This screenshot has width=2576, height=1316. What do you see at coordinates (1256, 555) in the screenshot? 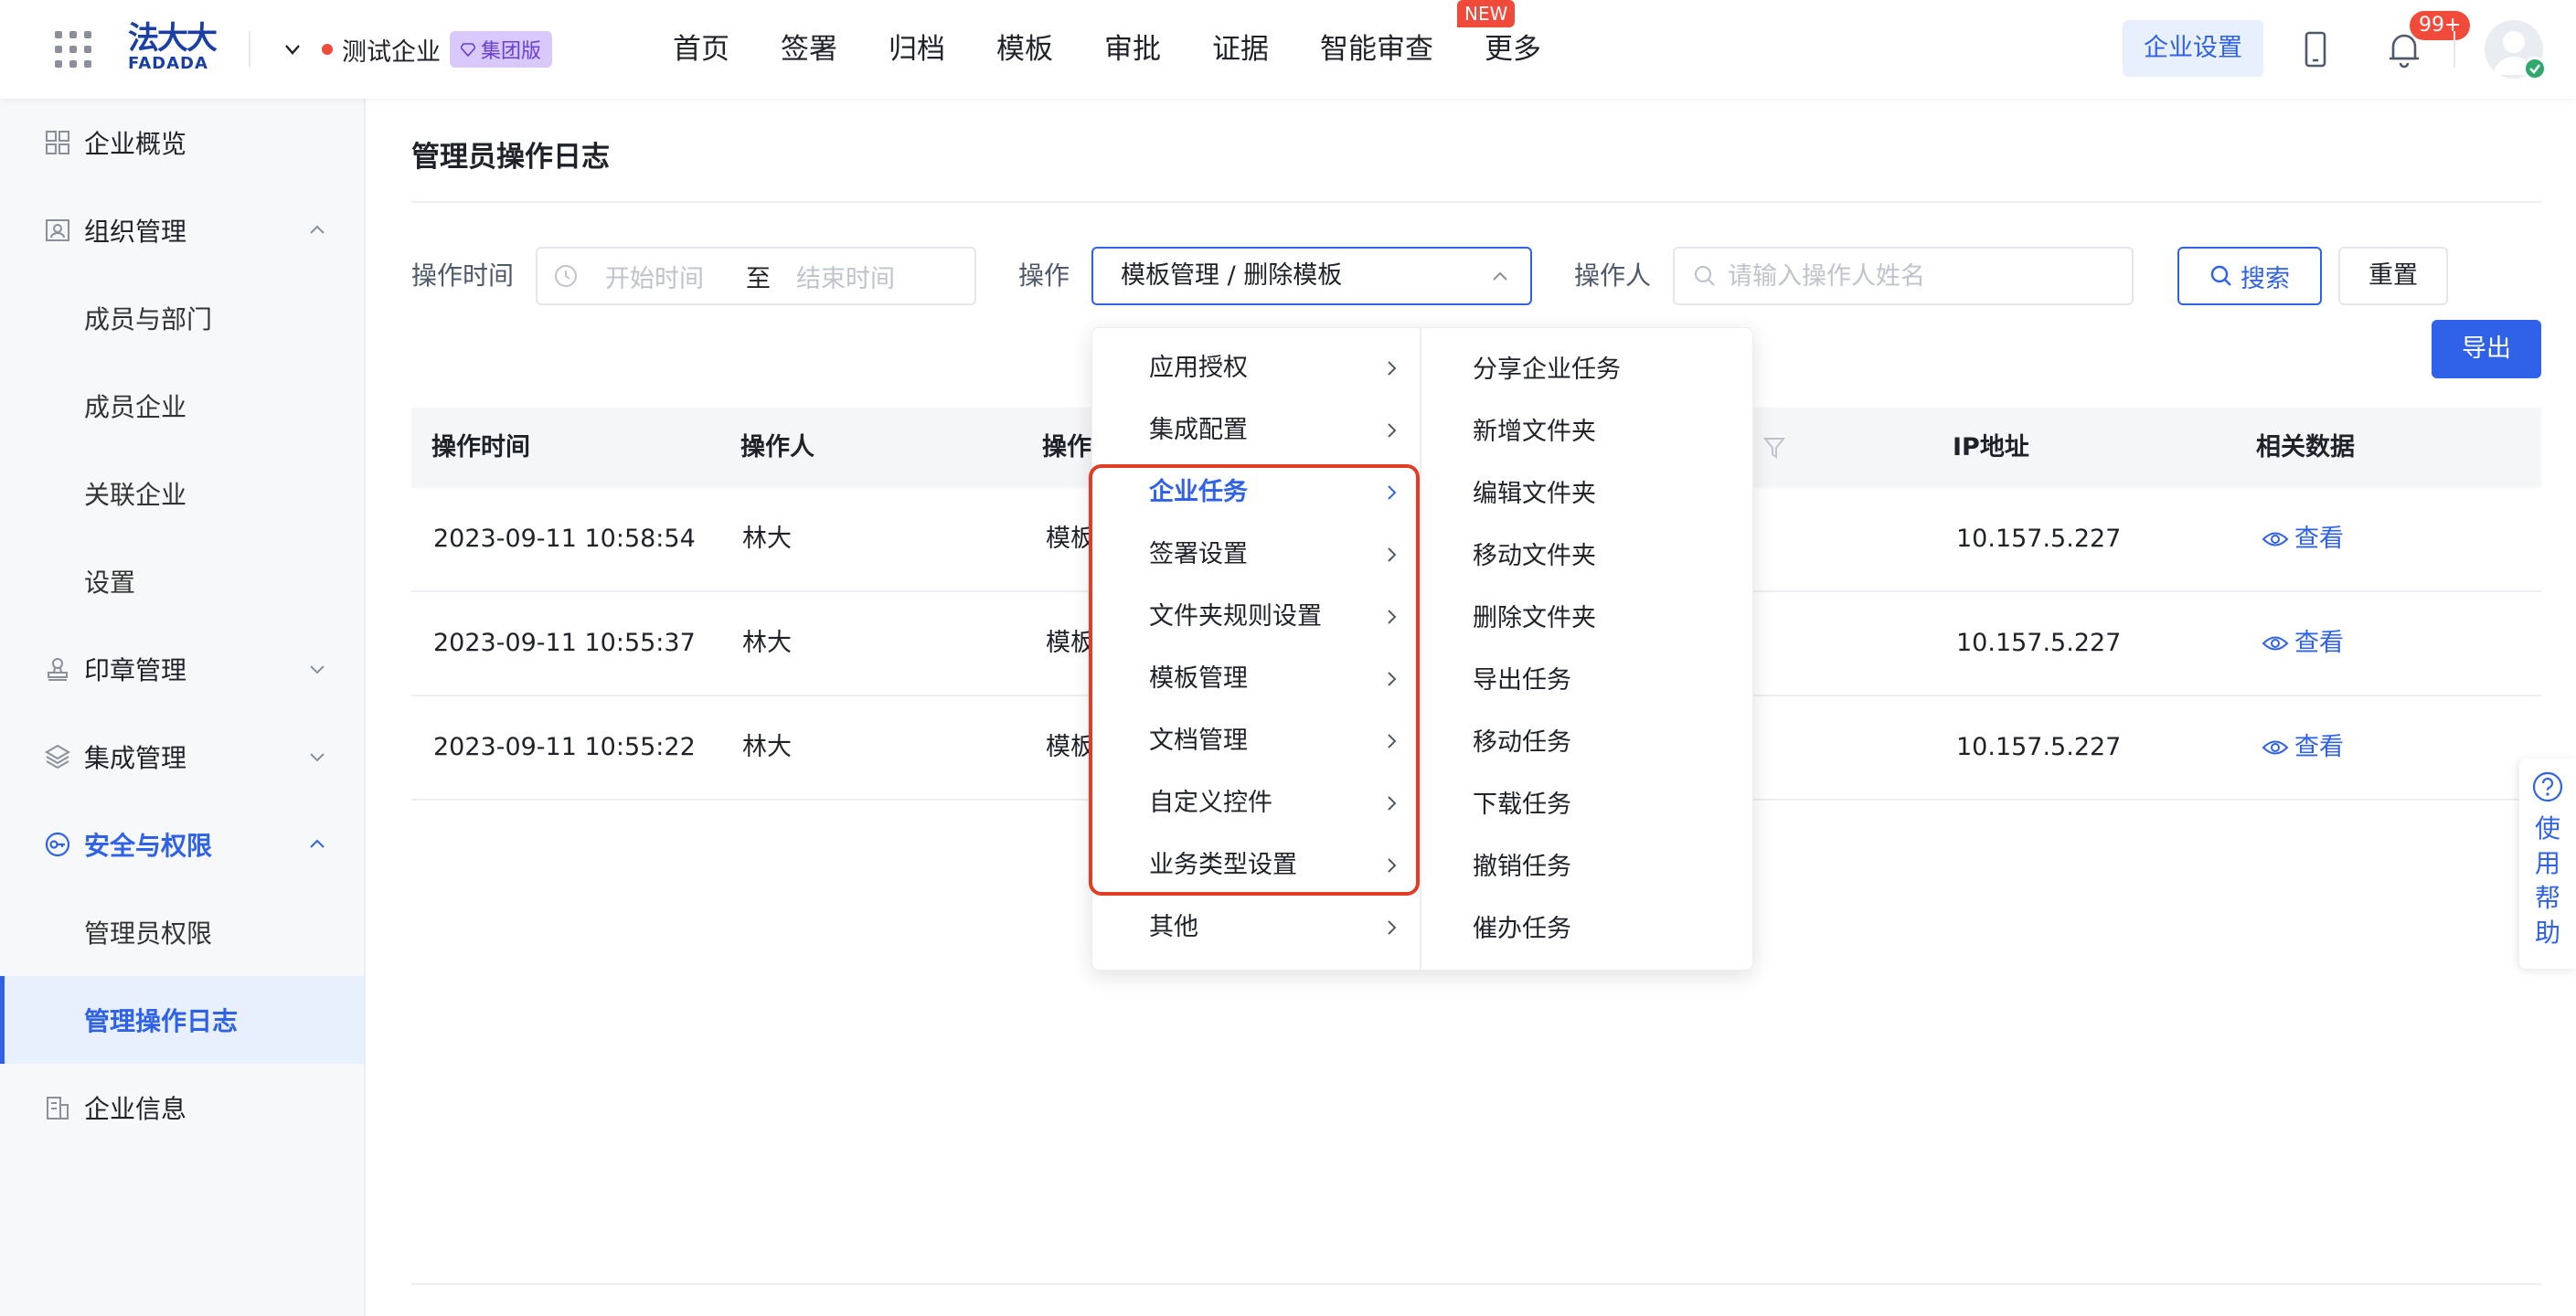
I see `cascader-option: 签署设置` at bounding box center [1256, 555].